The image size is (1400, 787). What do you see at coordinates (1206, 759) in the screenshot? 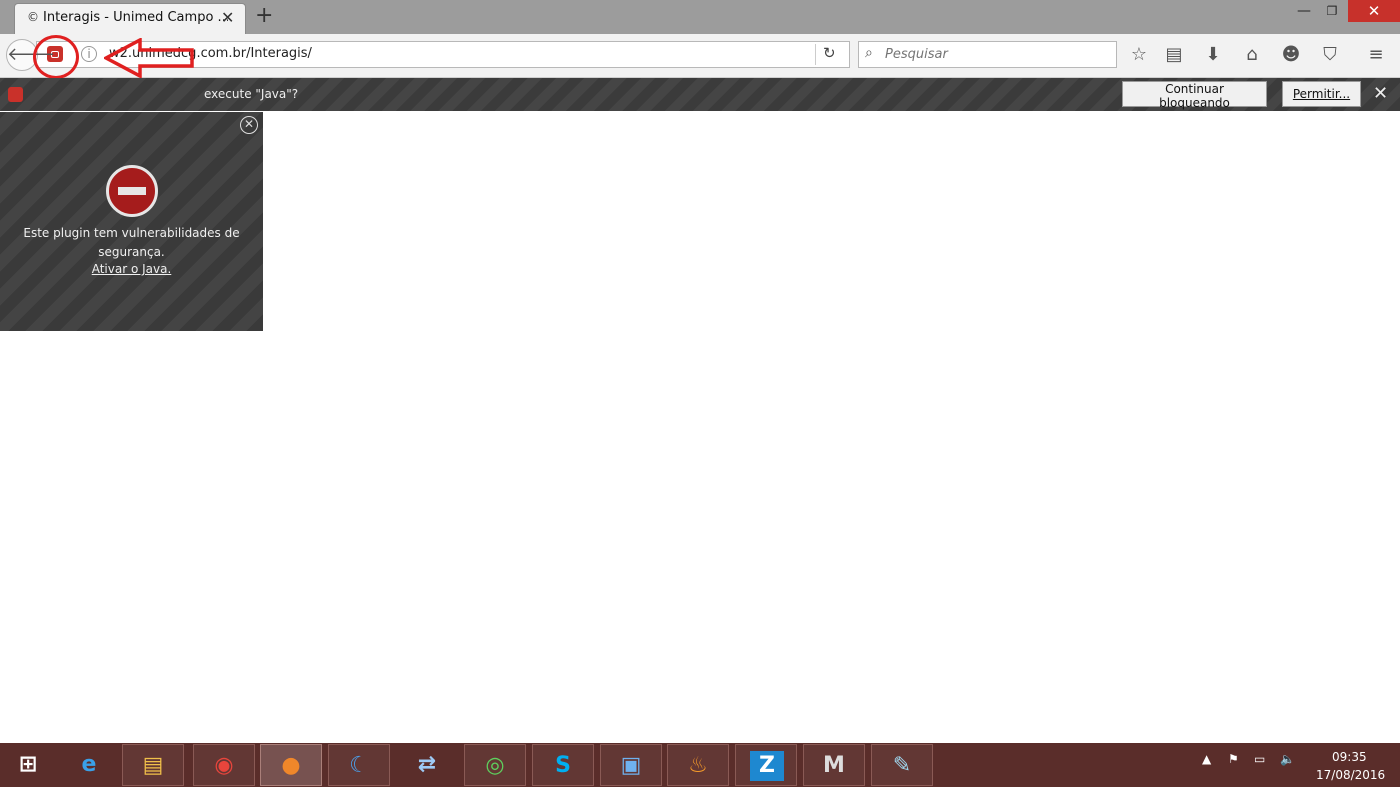
I see `tray-overflow-icon: ▲` at bounding box center [1206, 759].